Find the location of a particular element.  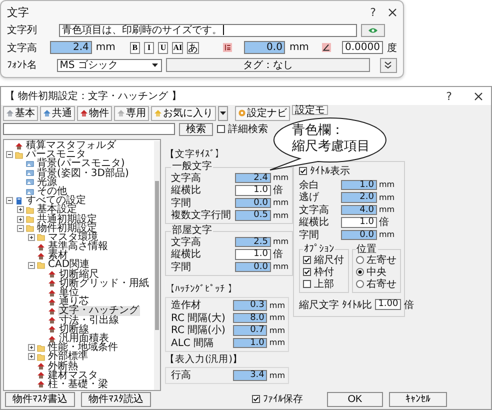

mode-button: 設定モ is located at coordinates (310, 110).